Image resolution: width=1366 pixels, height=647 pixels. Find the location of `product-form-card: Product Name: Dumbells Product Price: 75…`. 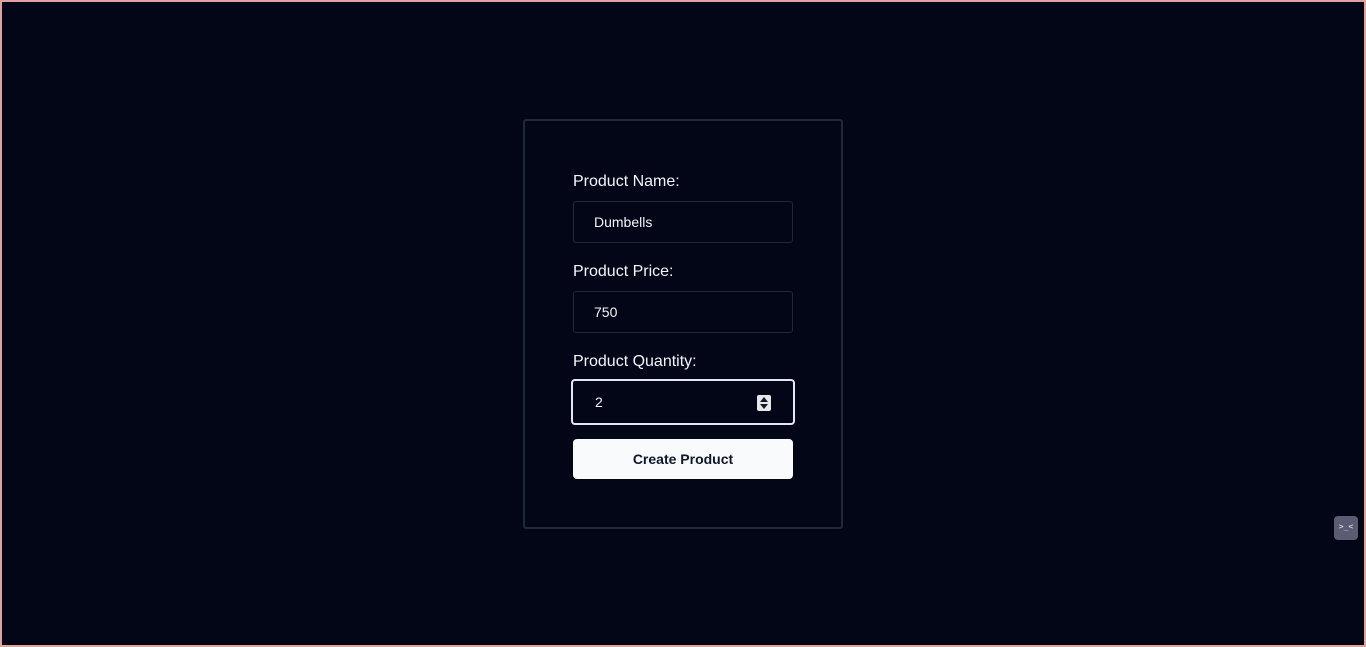

product-form-card: Product Name: Dumbells Product Price: 75… is located at coordinates (683, 324).